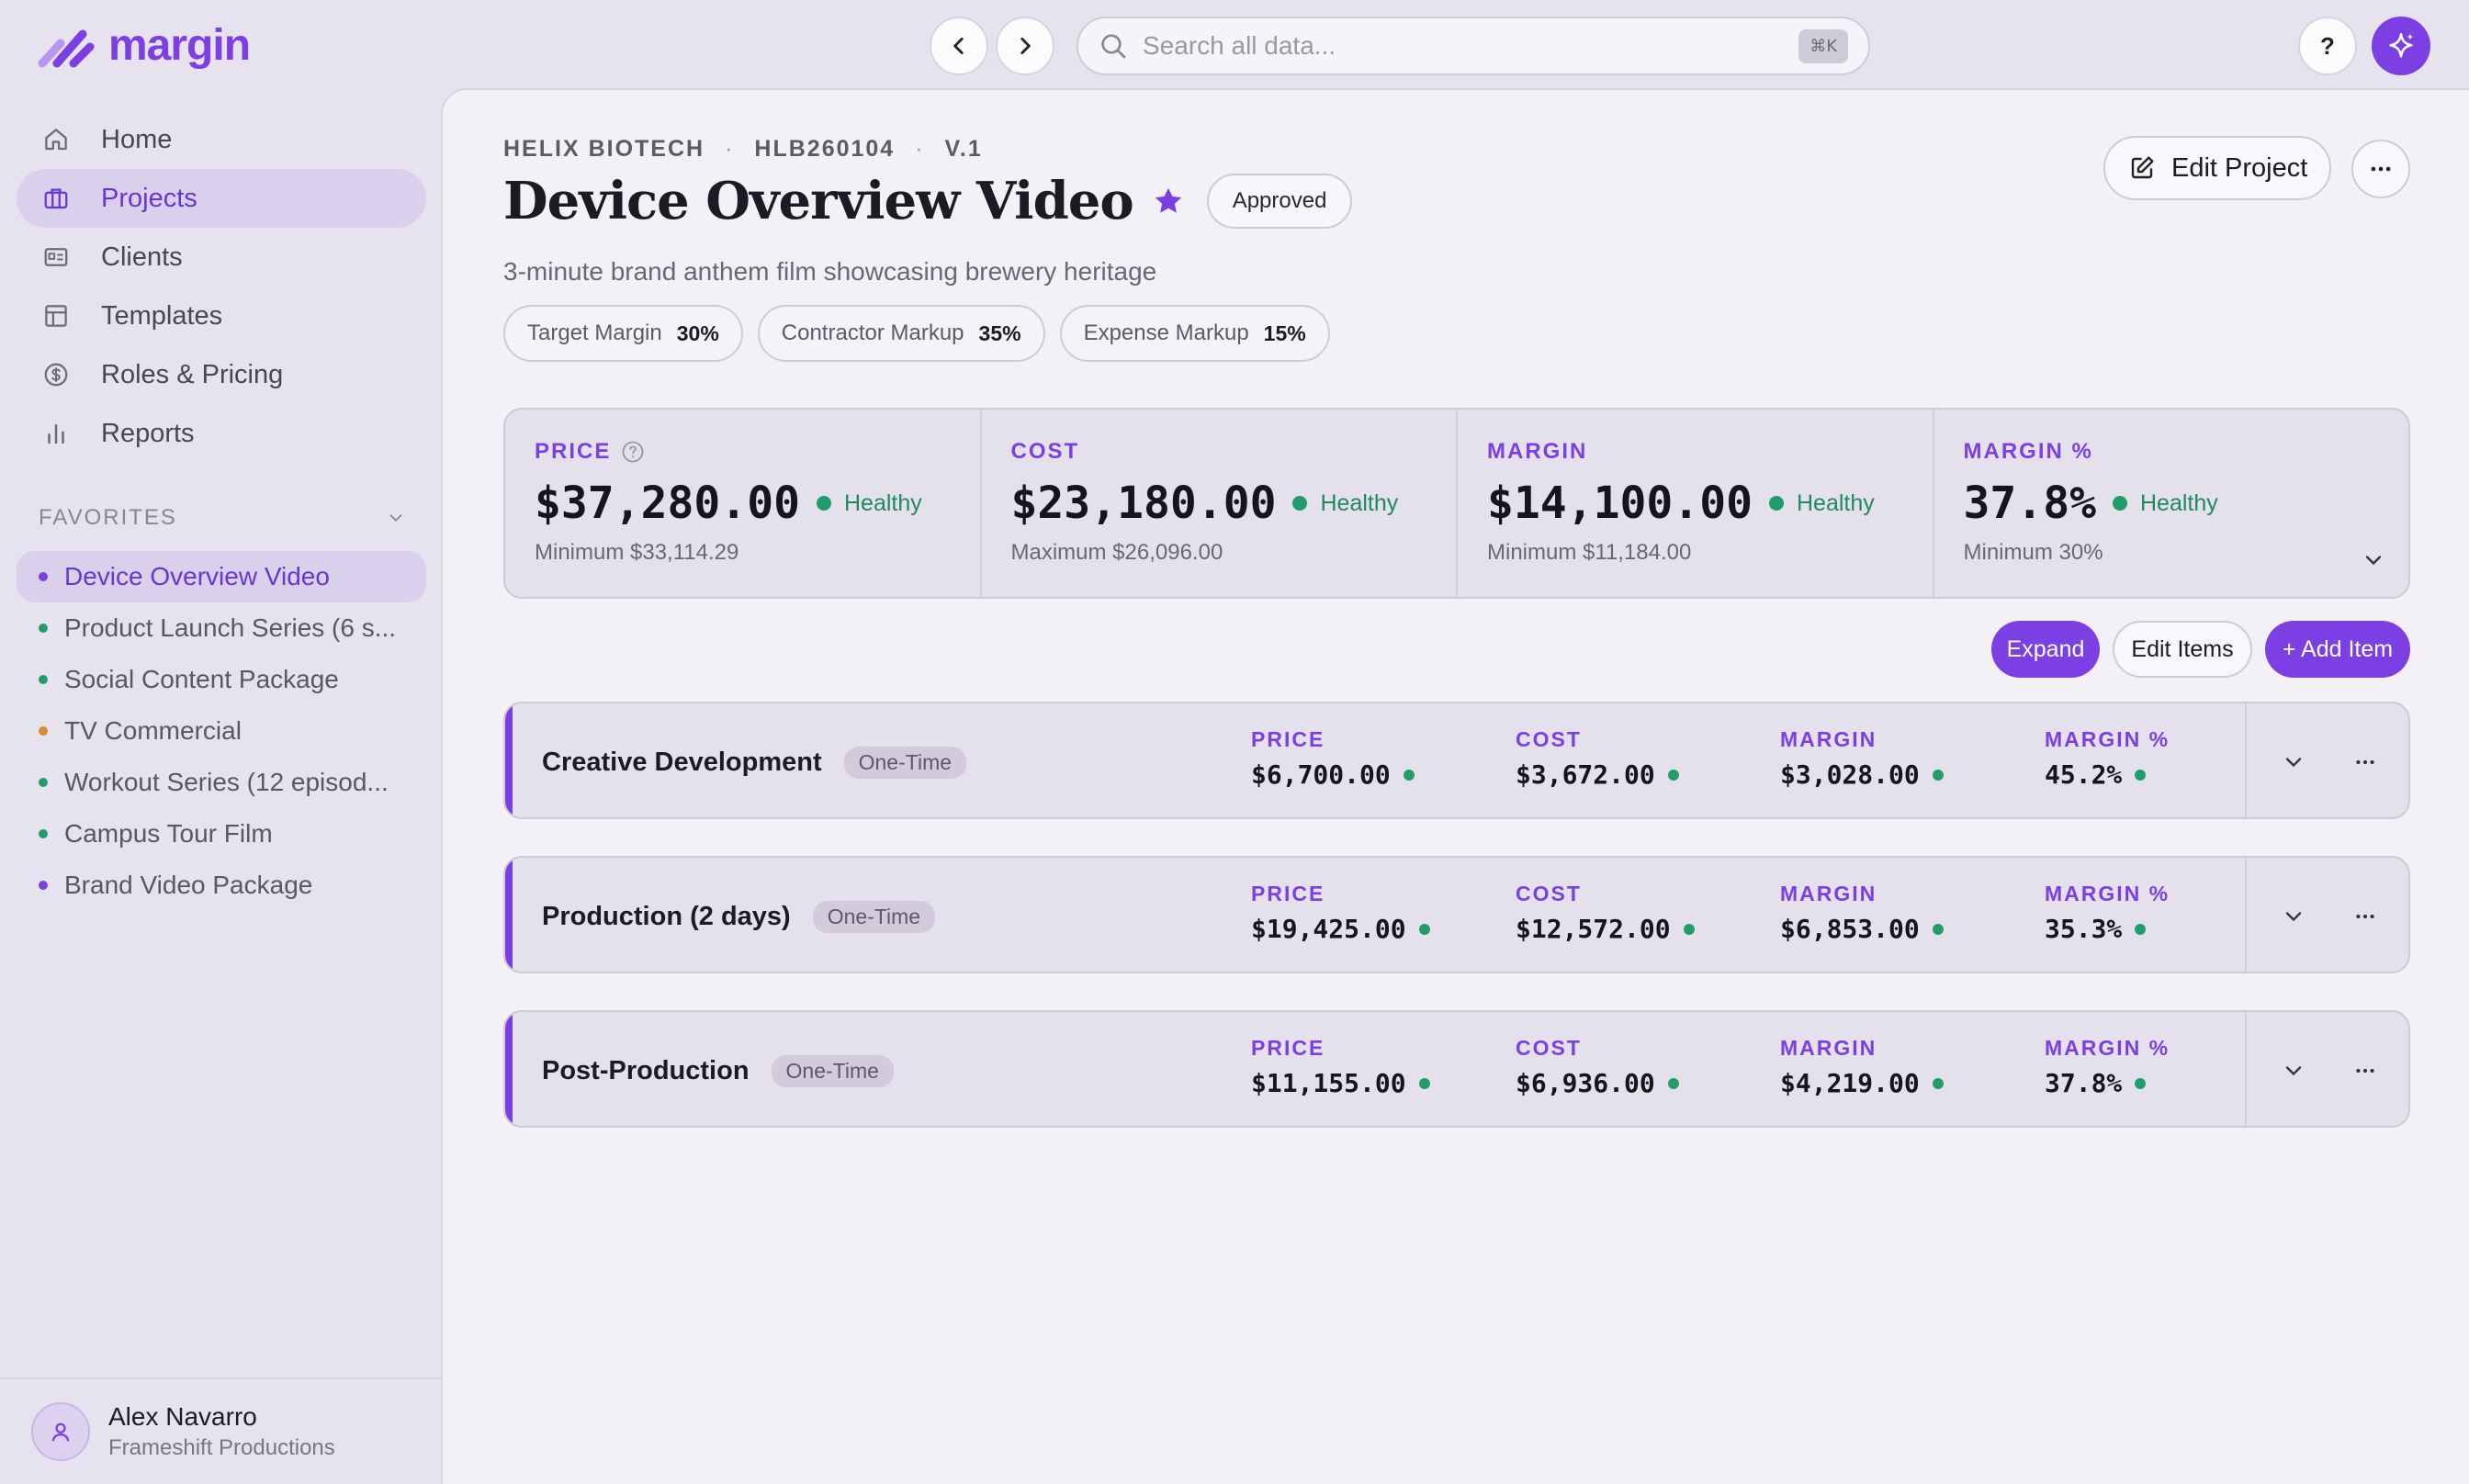 This screenshot has width=2469, height=1484. What do you see at coordinates (1620, 504) in the screenshot?
I see `summary-value: $14,100.00` at bounding box center [1620, 504].